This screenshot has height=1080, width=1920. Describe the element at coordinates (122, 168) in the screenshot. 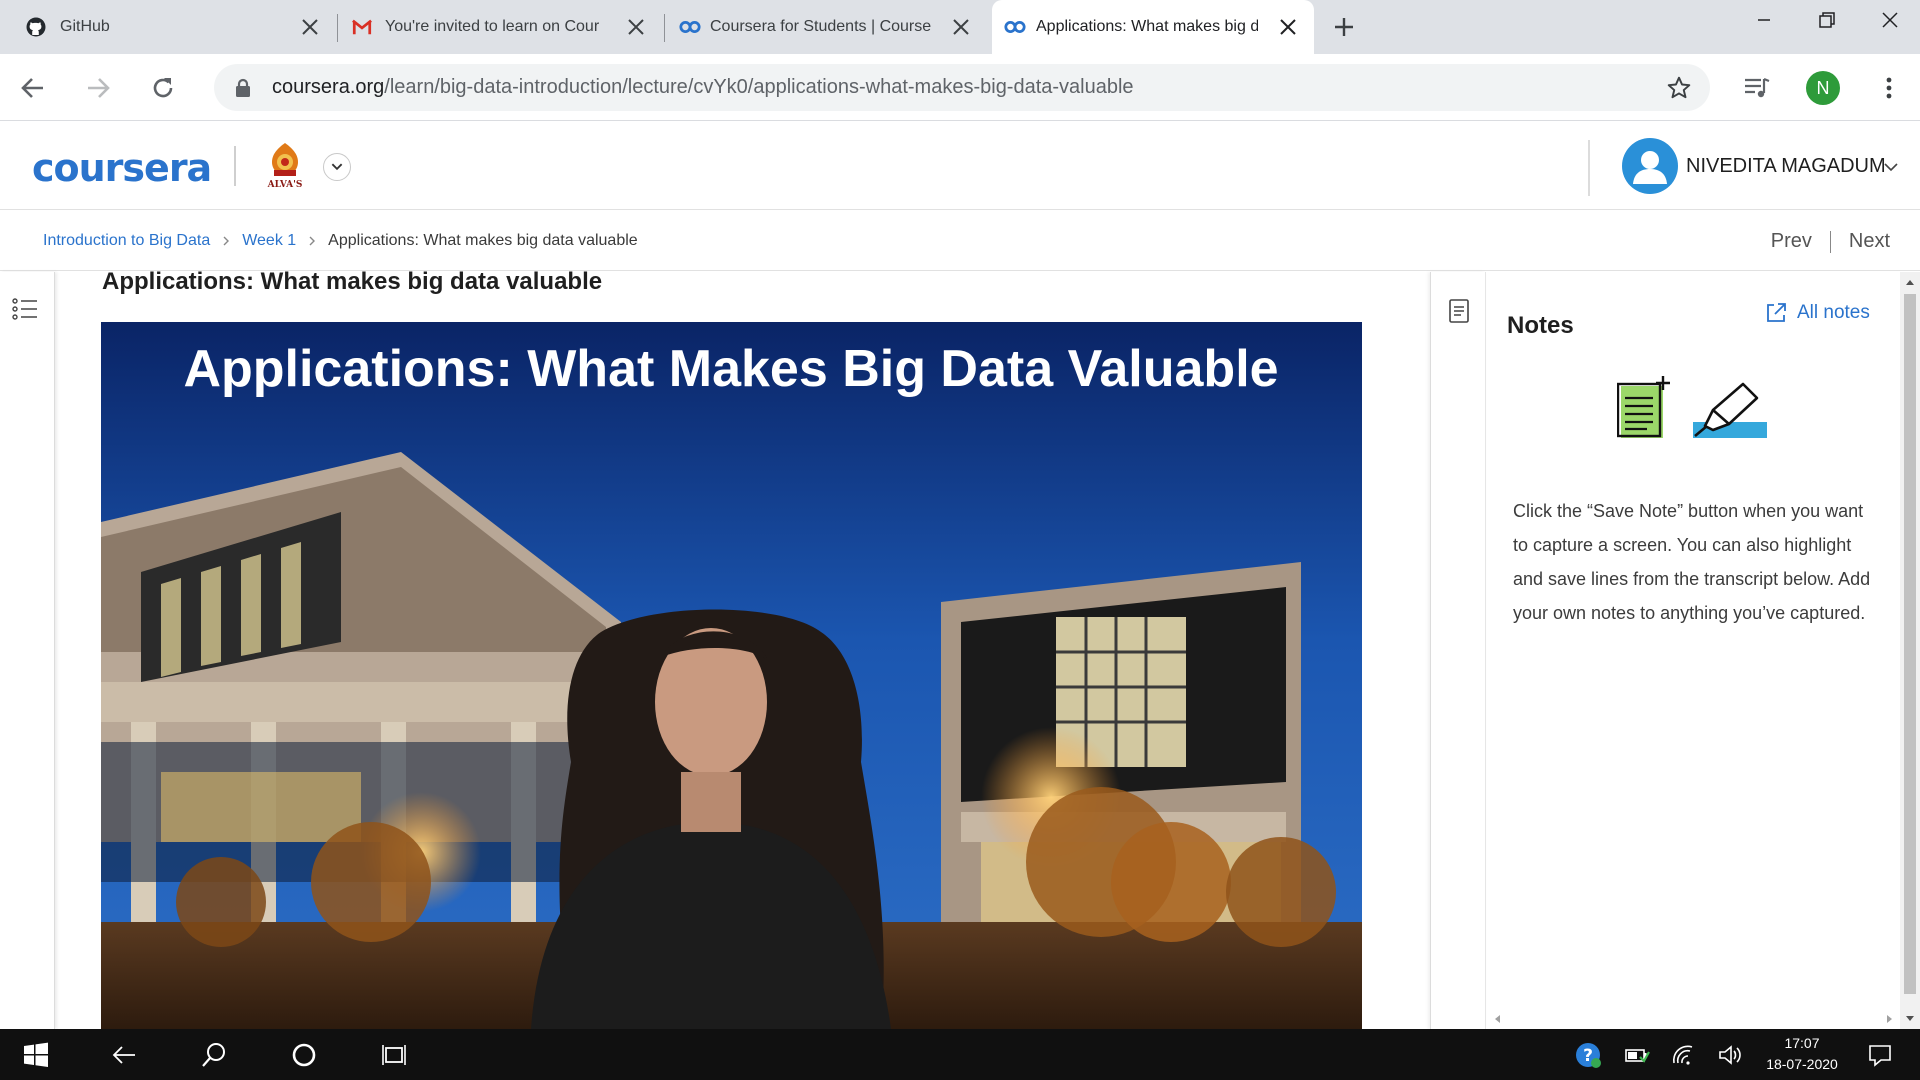

I see `coursera-logo: coursera` at that location.